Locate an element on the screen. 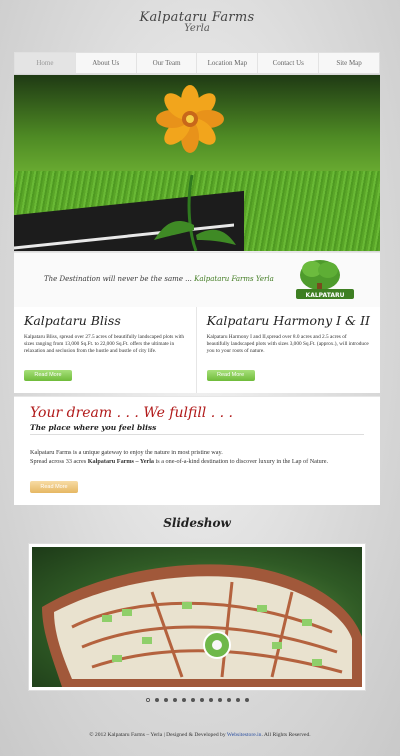  tagline-brand: Kalpataru Farms Yerla is located at coordinates (234, 279).